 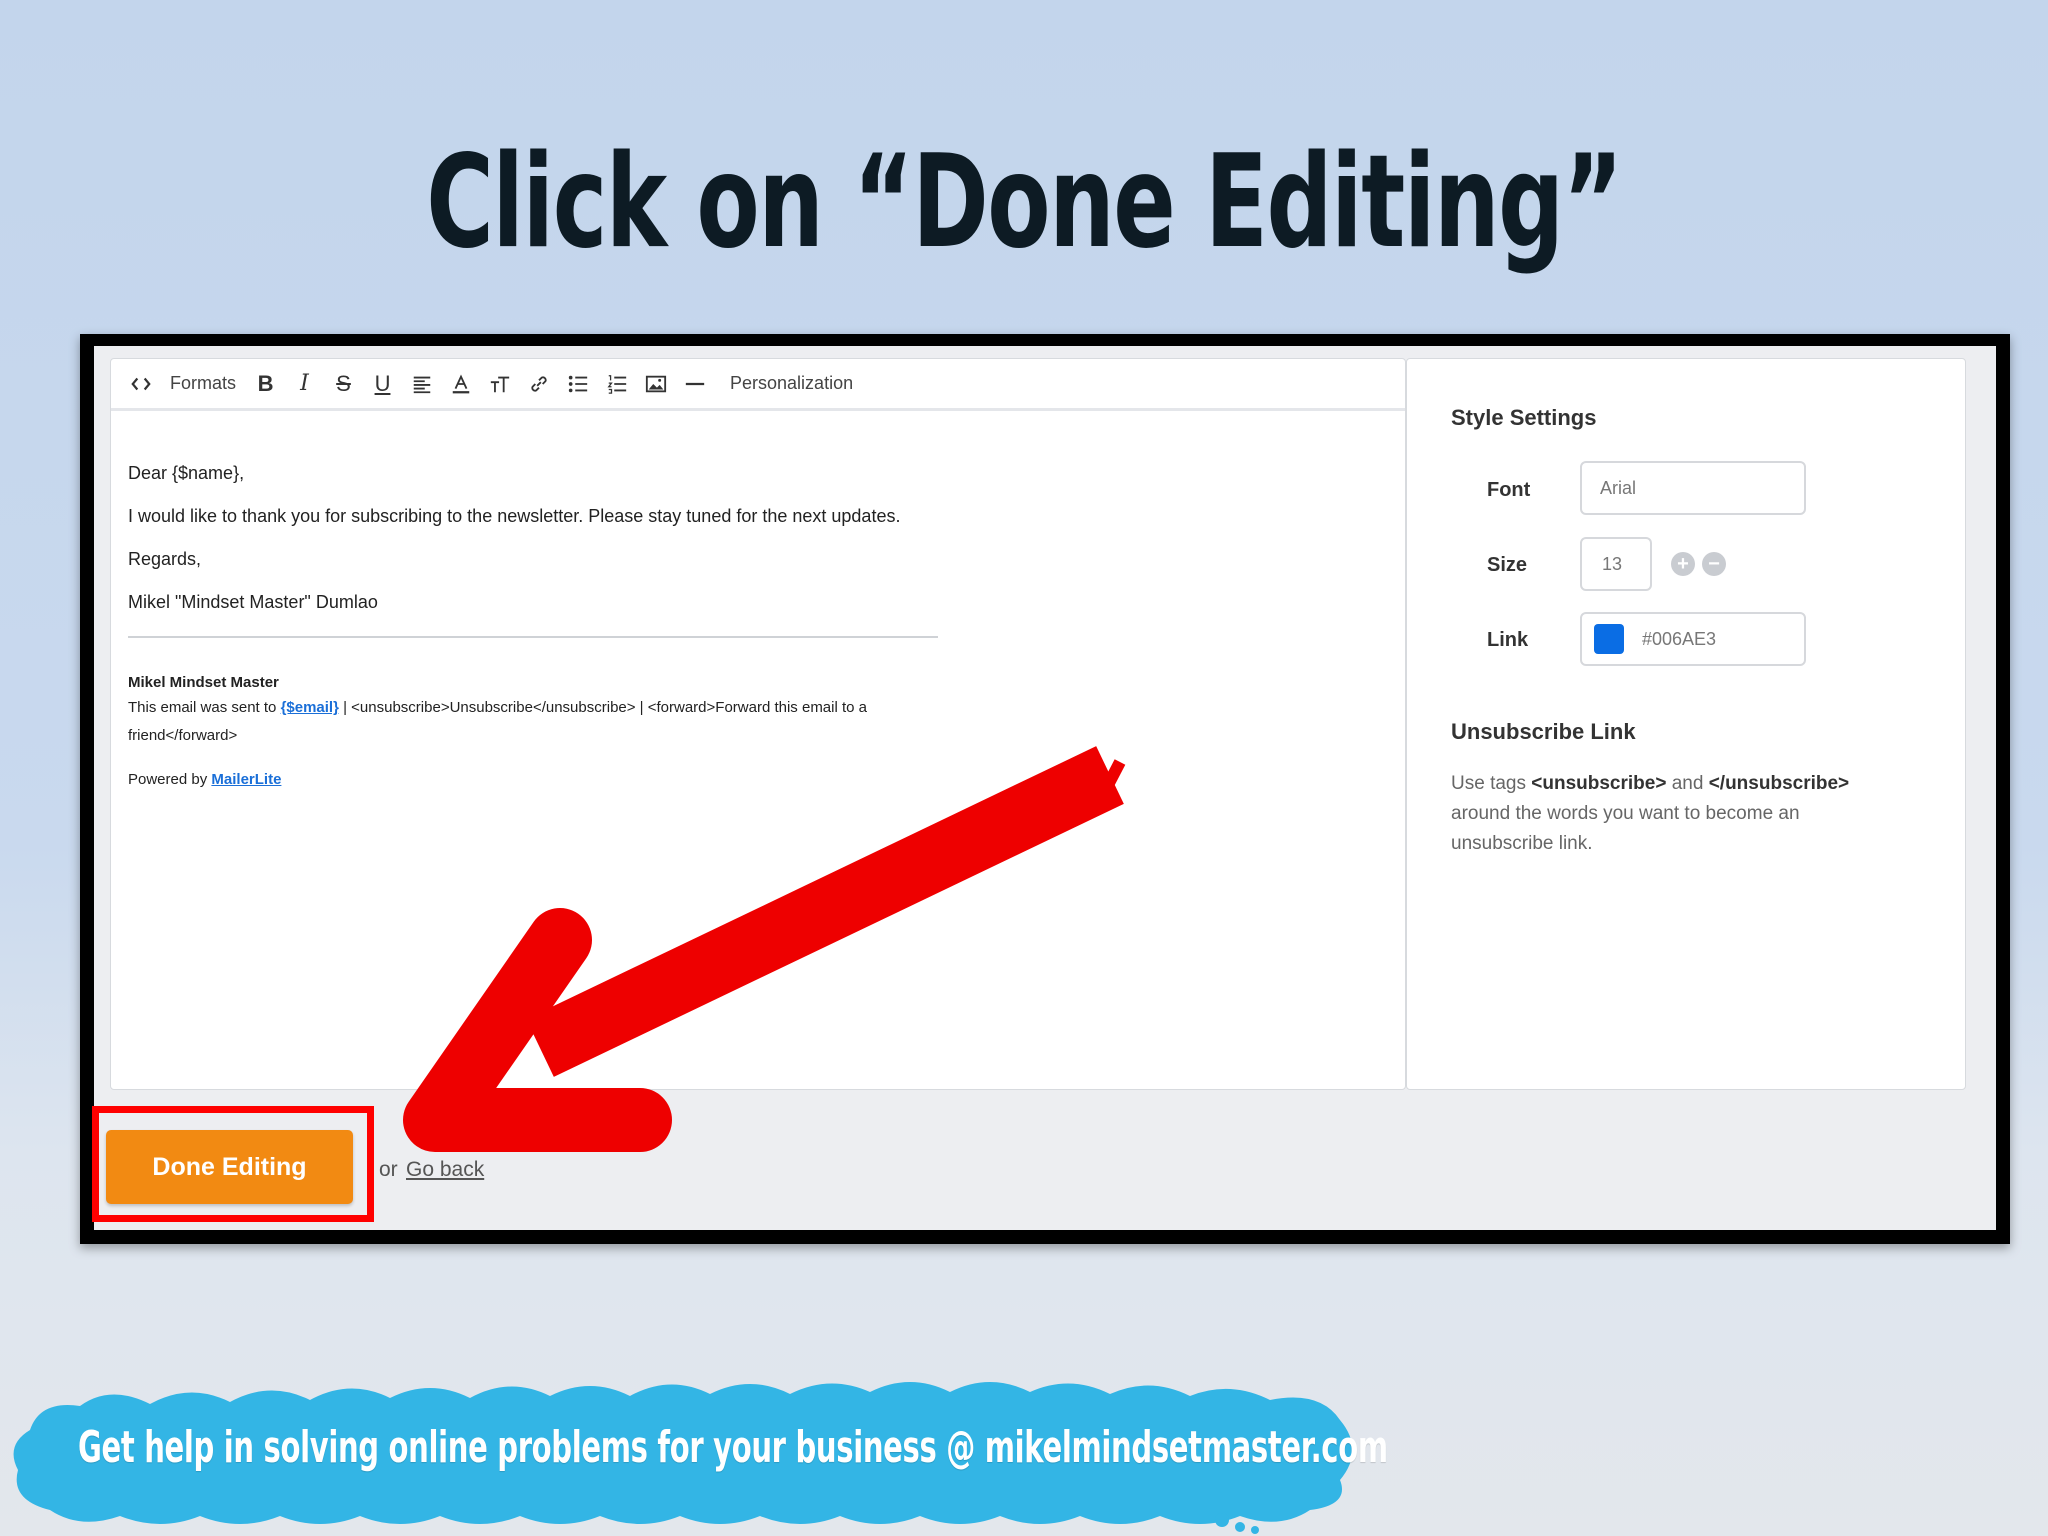 I want to click on underline-icon: U, so click(x=382, y=384).